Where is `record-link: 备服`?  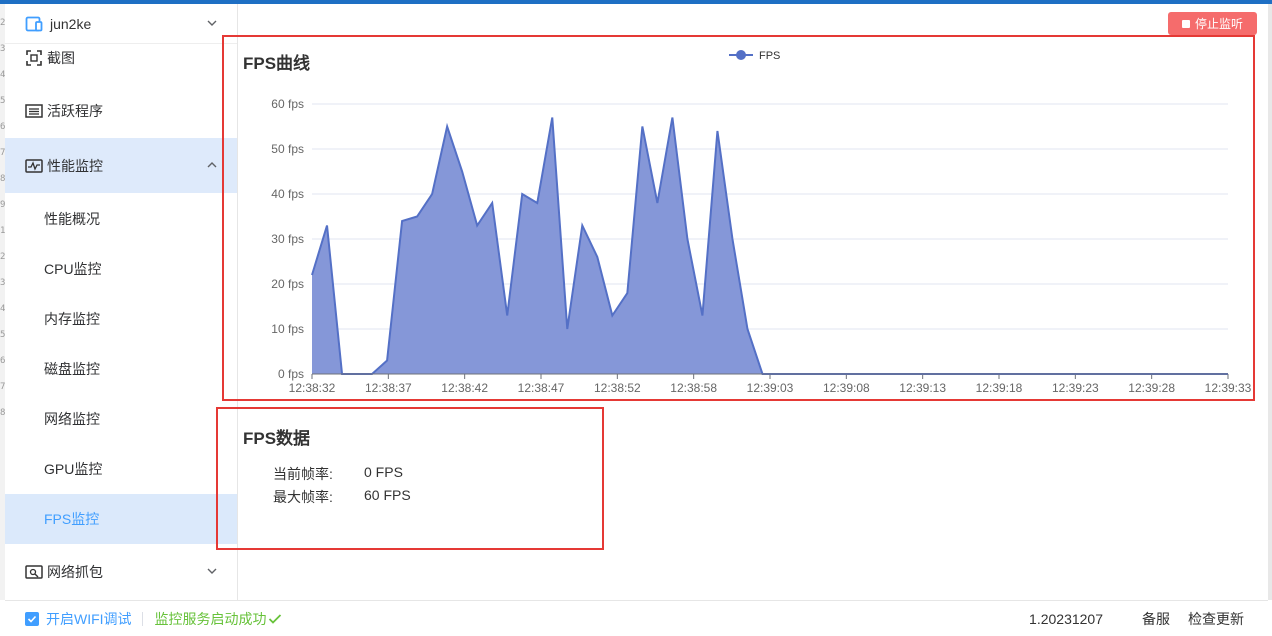
record-link: 备服 is located at coordinates (1156, 619).